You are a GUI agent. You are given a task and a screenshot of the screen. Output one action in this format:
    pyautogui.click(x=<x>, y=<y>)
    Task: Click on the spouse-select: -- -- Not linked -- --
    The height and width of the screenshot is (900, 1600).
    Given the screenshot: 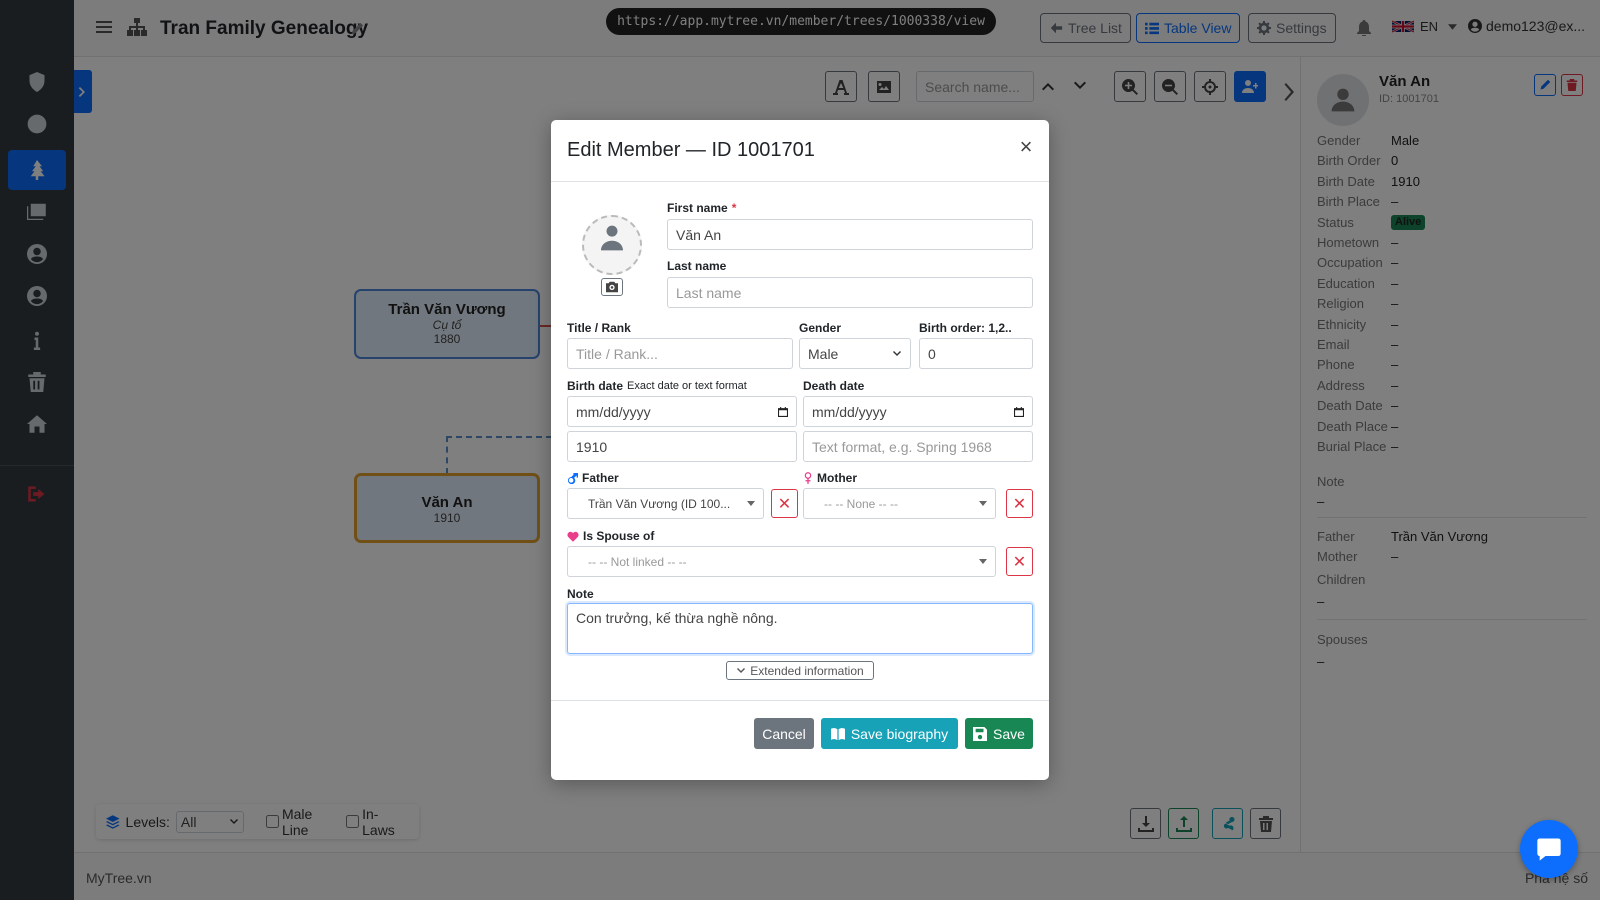 What is the action you would take?
    pyautogui.click(x=781, y=561)
    